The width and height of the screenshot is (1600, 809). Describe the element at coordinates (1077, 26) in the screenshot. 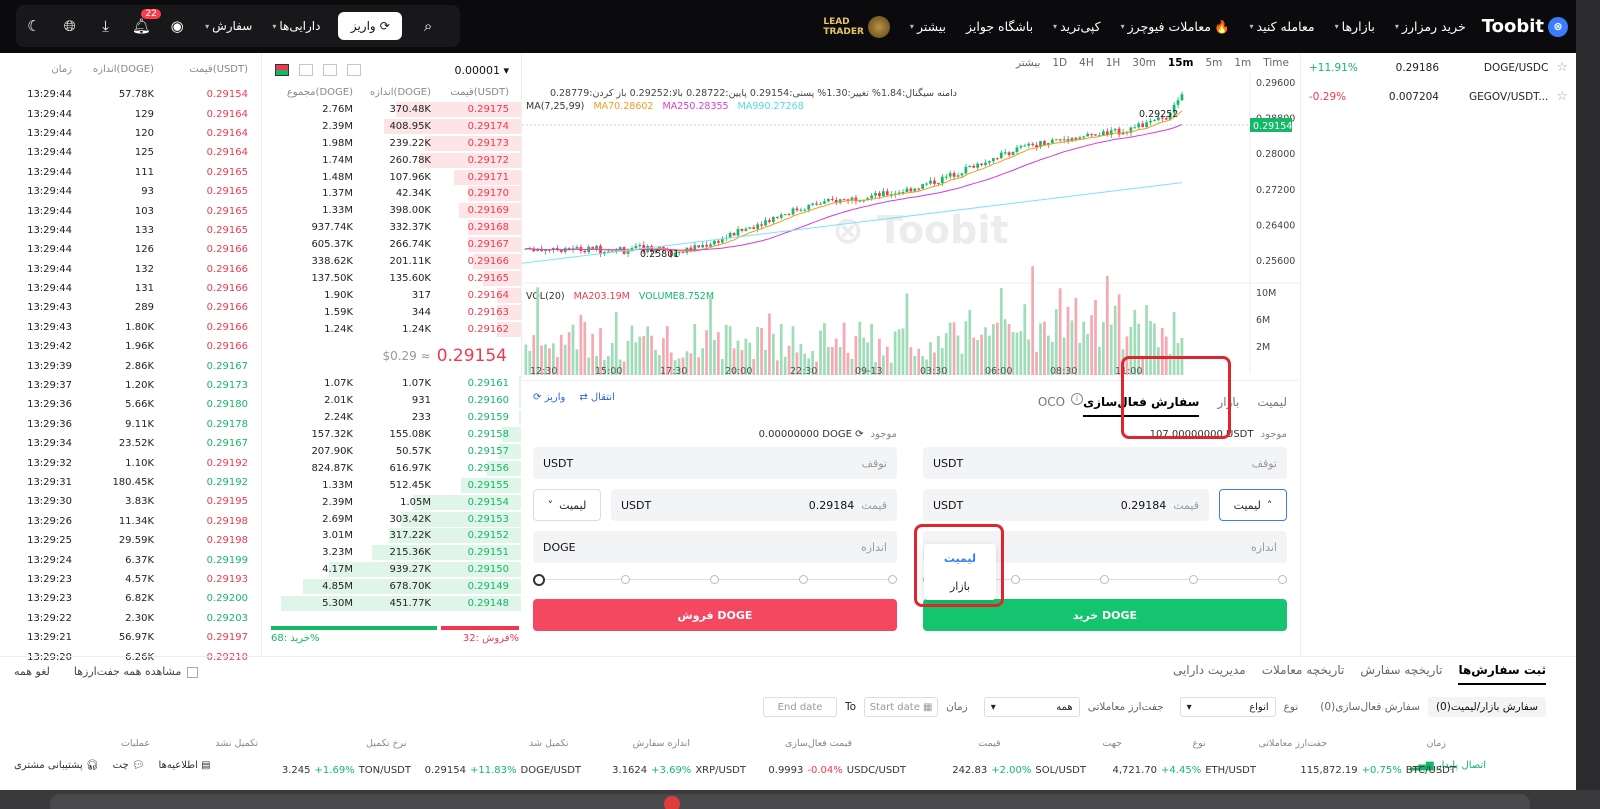

I see `nav-copy-trade: کپی‌ترید ▾` at that location.